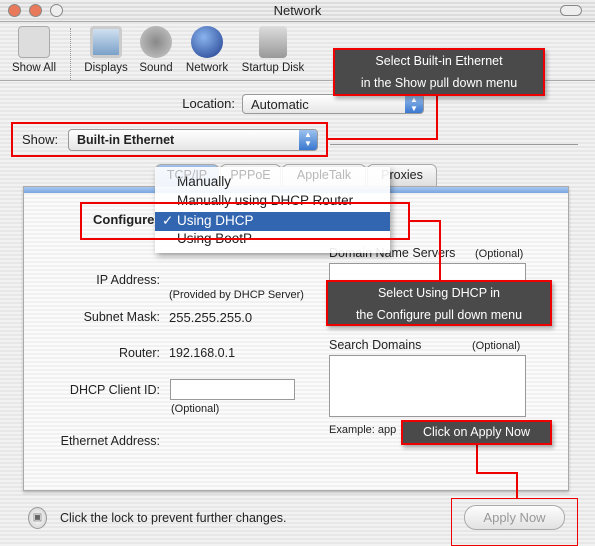  What do you see at coordinates (236, 295) in the screenshot?
I see `ip-address-note: (Provided by DHCP Server)` at bounding box center [236, 295].